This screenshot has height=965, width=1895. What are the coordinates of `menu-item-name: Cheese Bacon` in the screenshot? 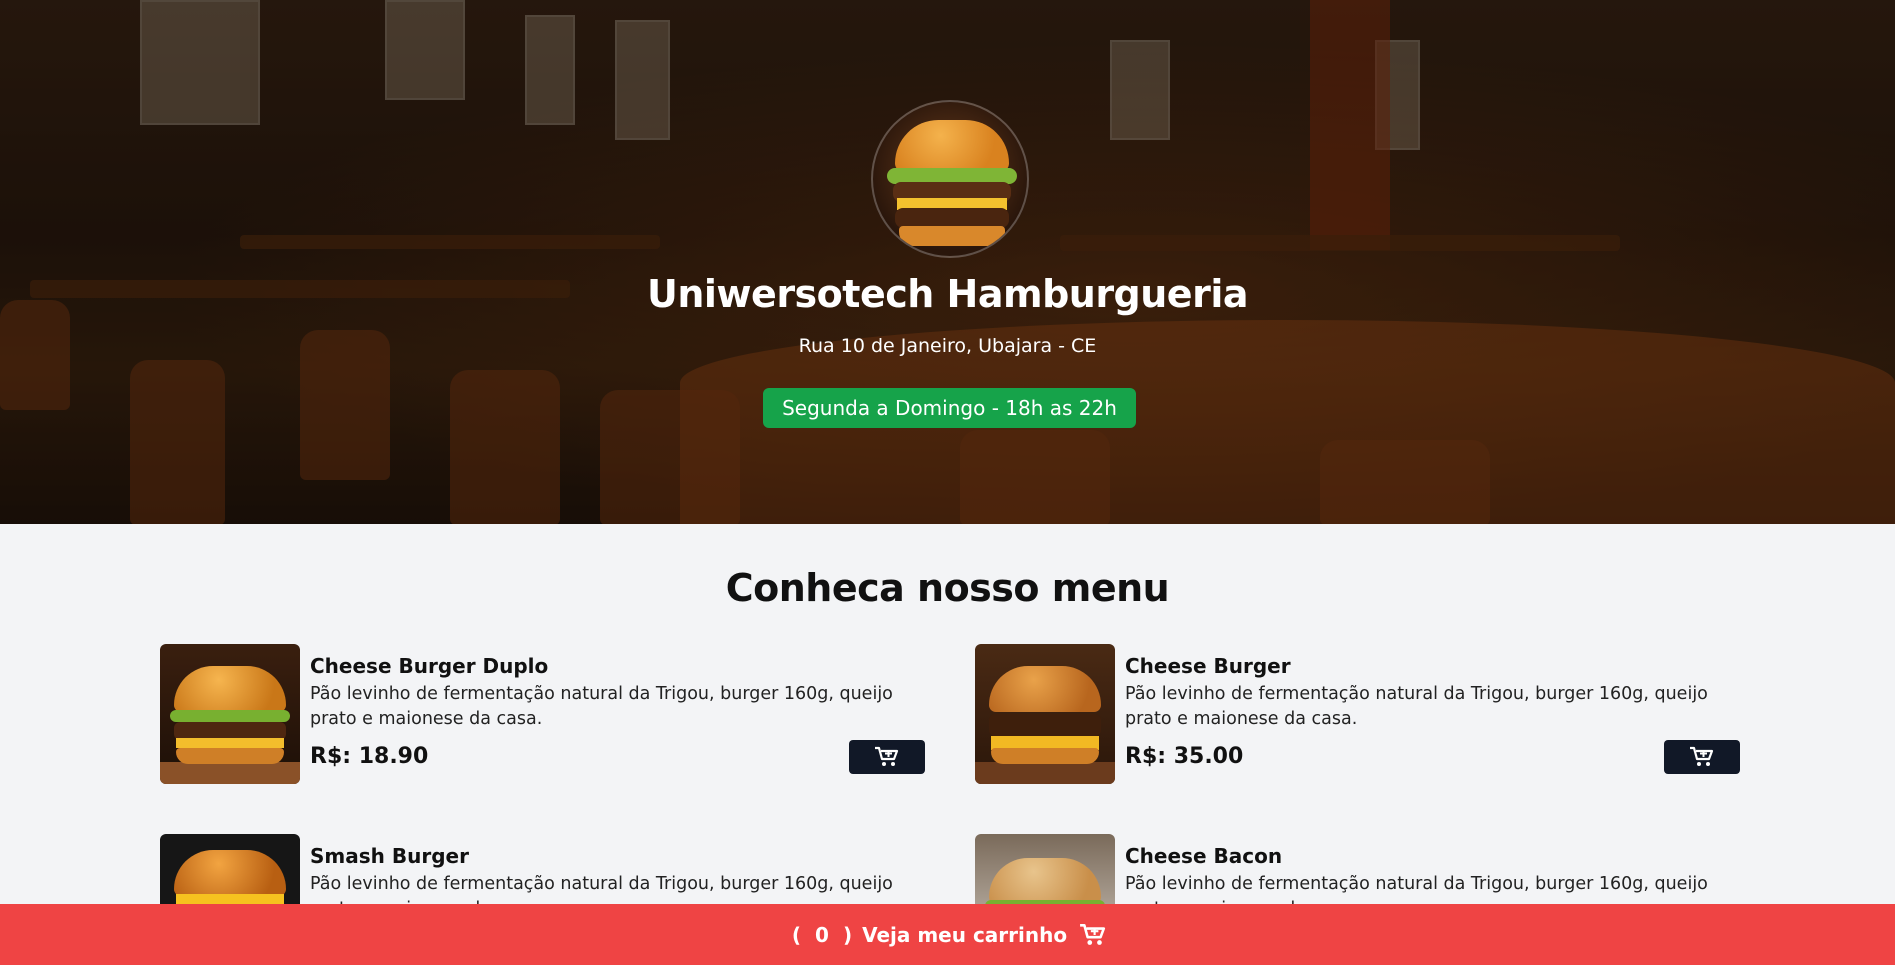 It's located at (1204, 856).